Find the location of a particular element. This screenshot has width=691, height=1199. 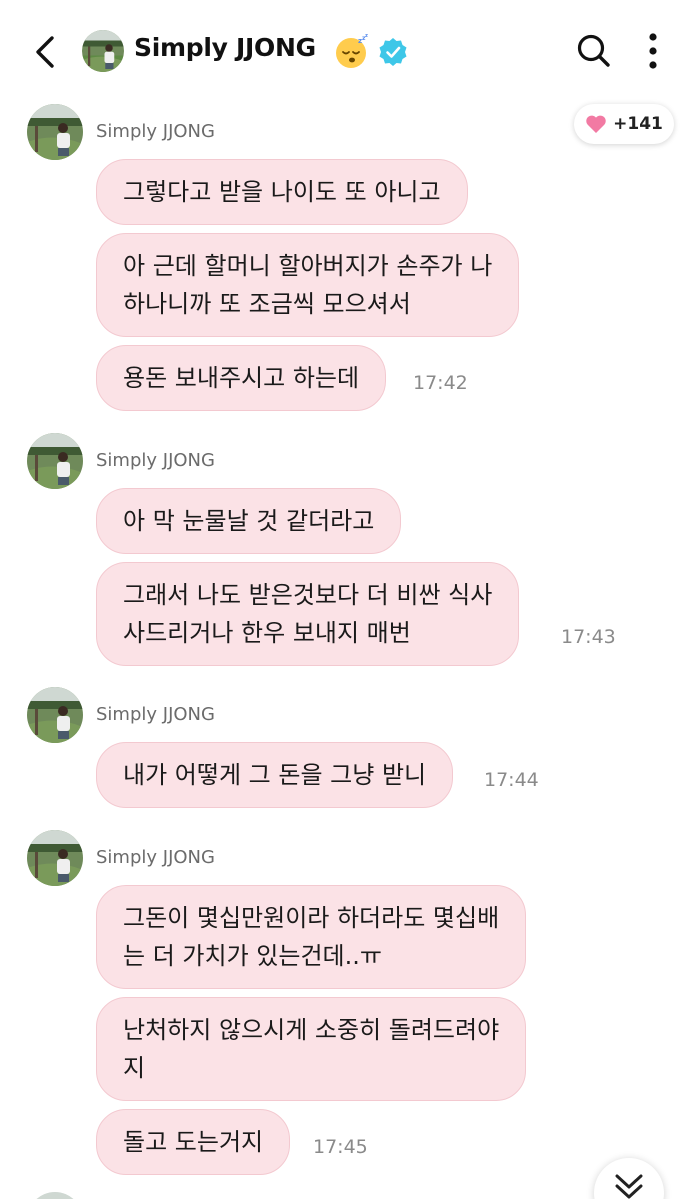

message-line: 그돈이 몇십만원이라 하더라도 몇십배 is located at coordinates (311, 918).